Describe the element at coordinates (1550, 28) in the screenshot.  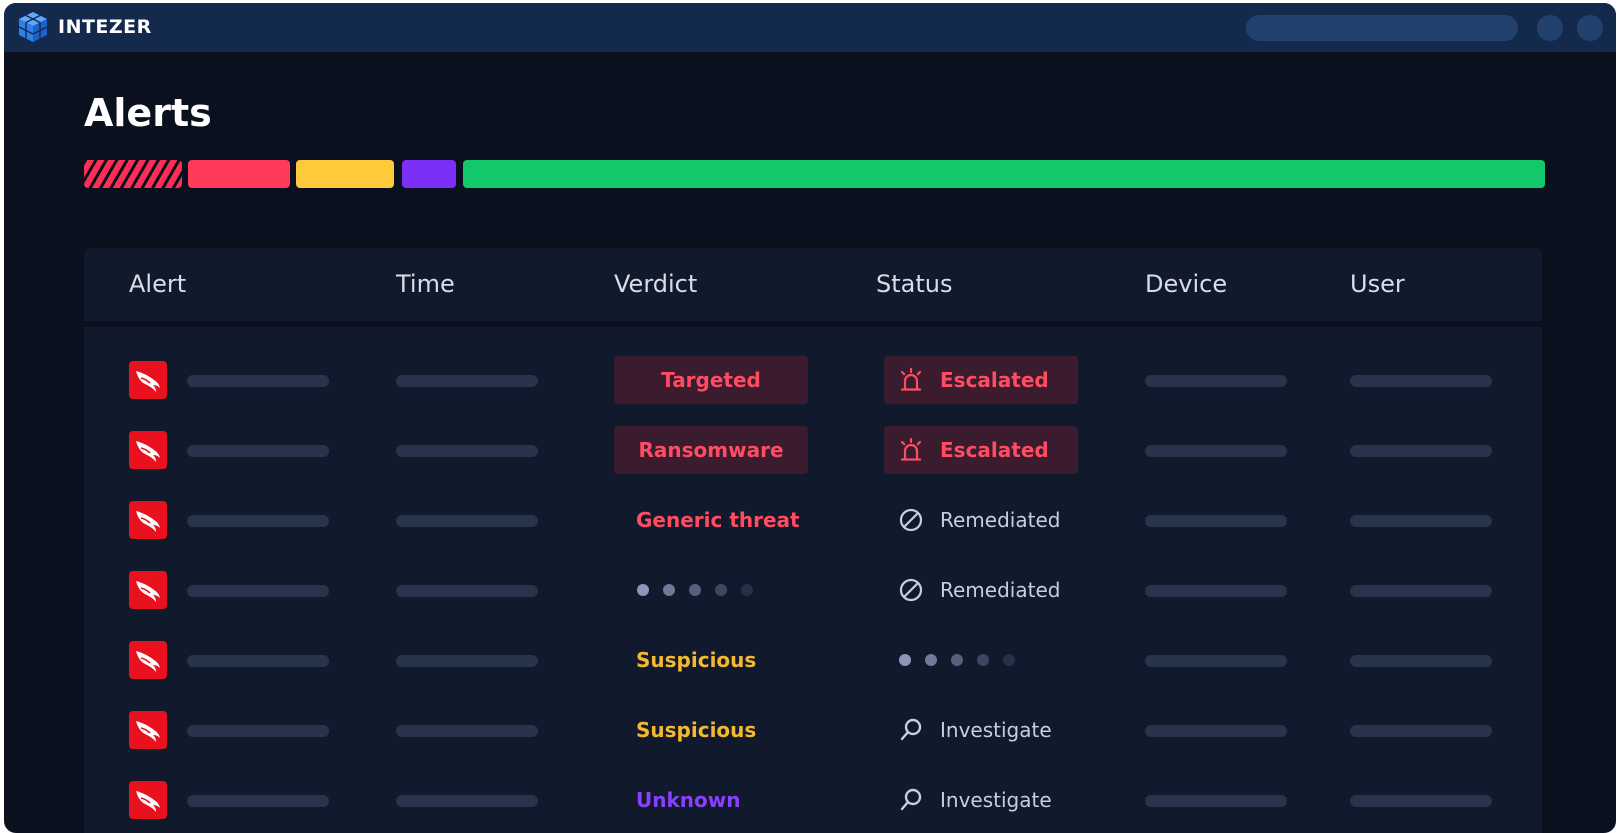
I see `help-button` at that location.